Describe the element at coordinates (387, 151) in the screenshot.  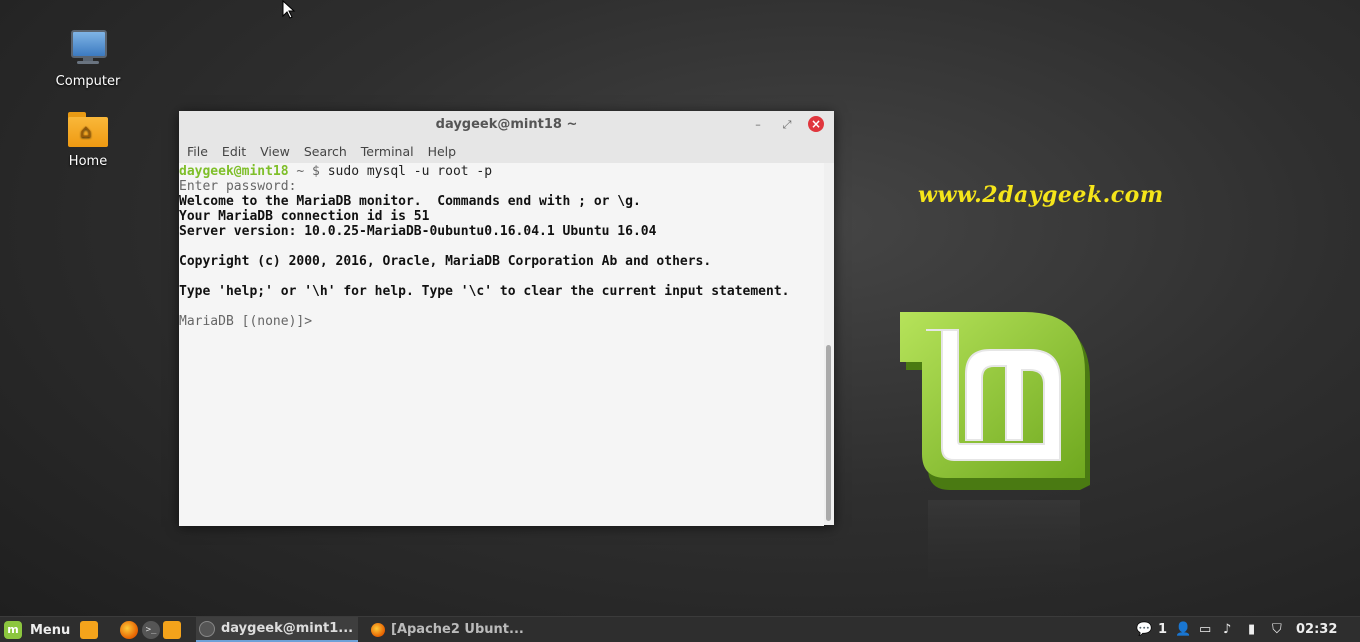
I see `menu-terminal: Terminal` at that location.